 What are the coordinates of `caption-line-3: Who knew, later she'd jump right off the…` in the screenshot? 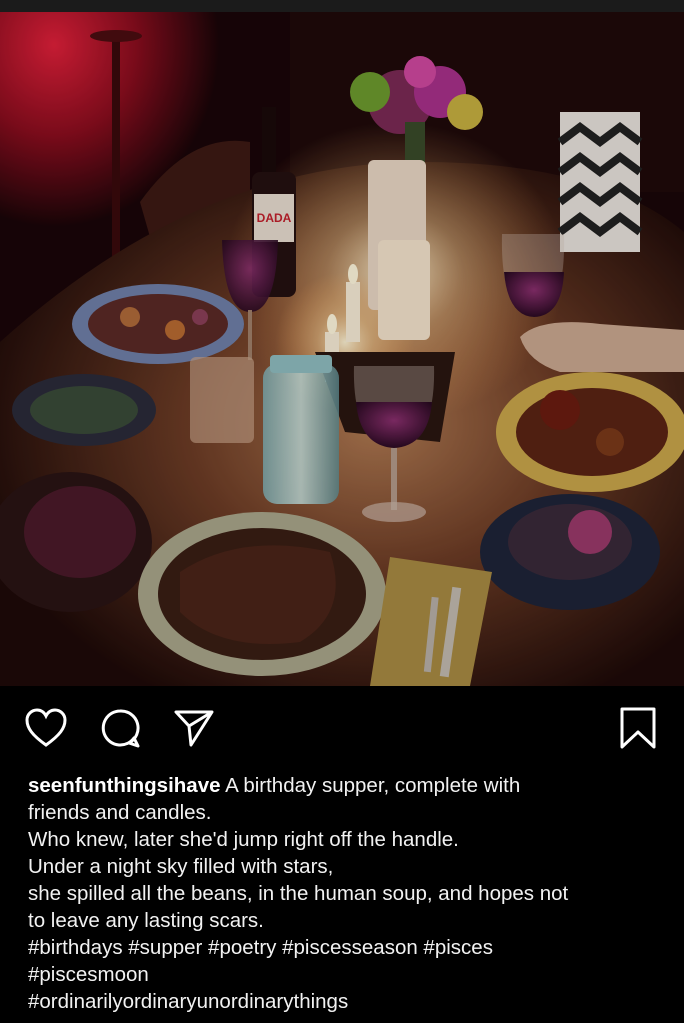 It's located at (243, 839).